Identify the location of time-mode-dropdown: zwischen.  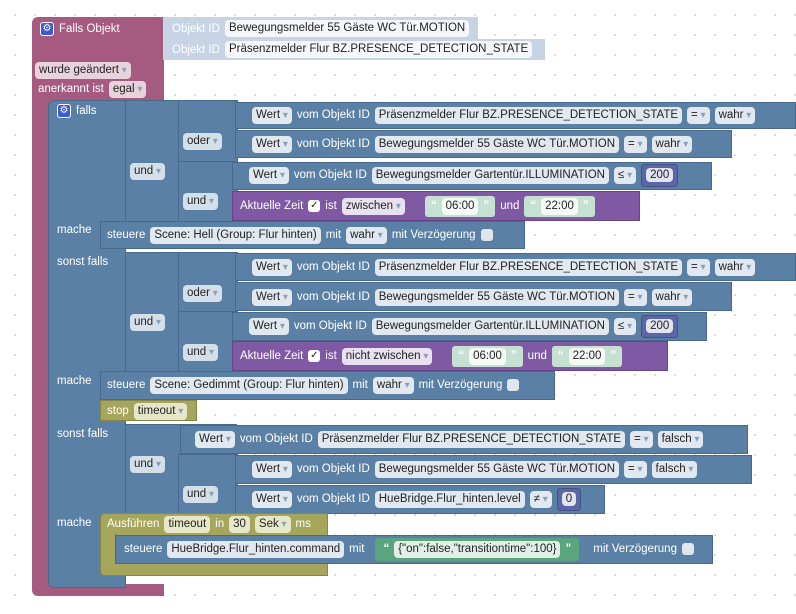
(373, 206).